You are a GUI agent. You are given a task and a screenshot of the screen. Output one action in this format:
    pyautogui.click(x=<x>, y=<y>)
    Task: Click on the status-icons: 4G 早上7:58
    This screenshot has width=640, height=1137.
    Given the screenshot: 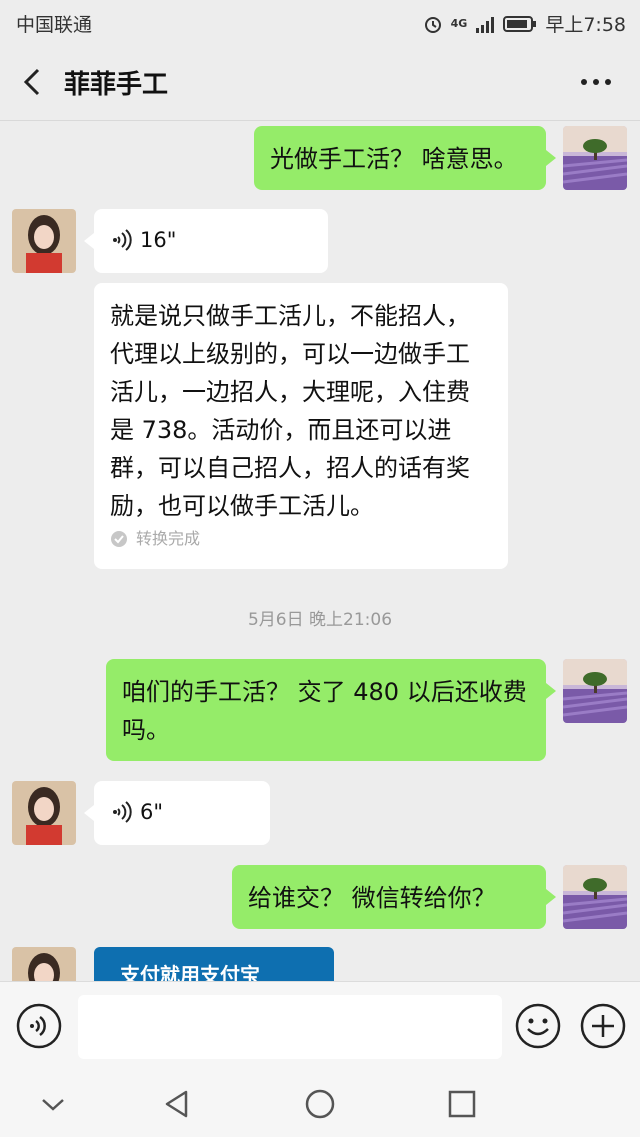 What is the action you would take?
    pyautogui.click(x=524, y=23)
    